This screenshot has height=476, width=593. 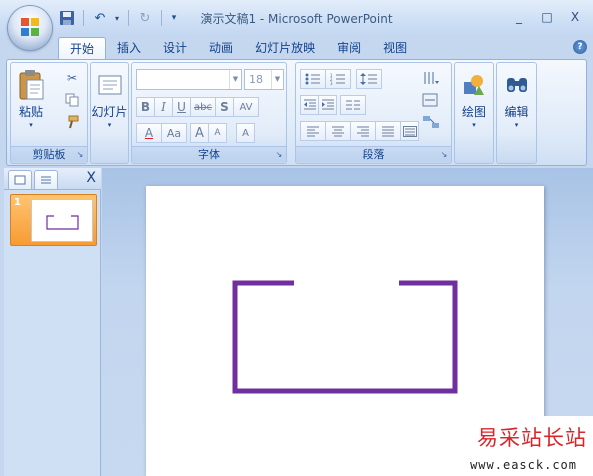 I want to click on office-button, so click(x=30, y=28).